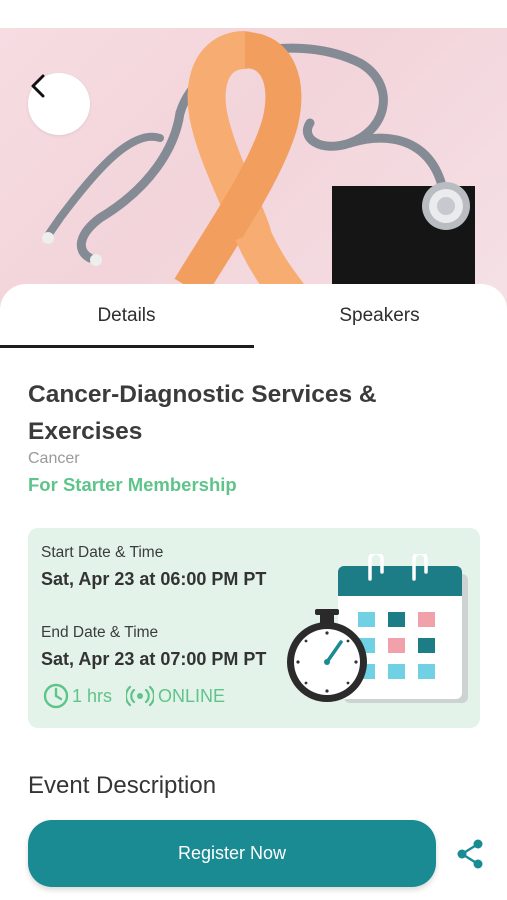 This screenshot has width=507, height=900. Describe the element at coordinates (379, 316) in the screenshot. I see `tab-speakers: Speakers` at that location.